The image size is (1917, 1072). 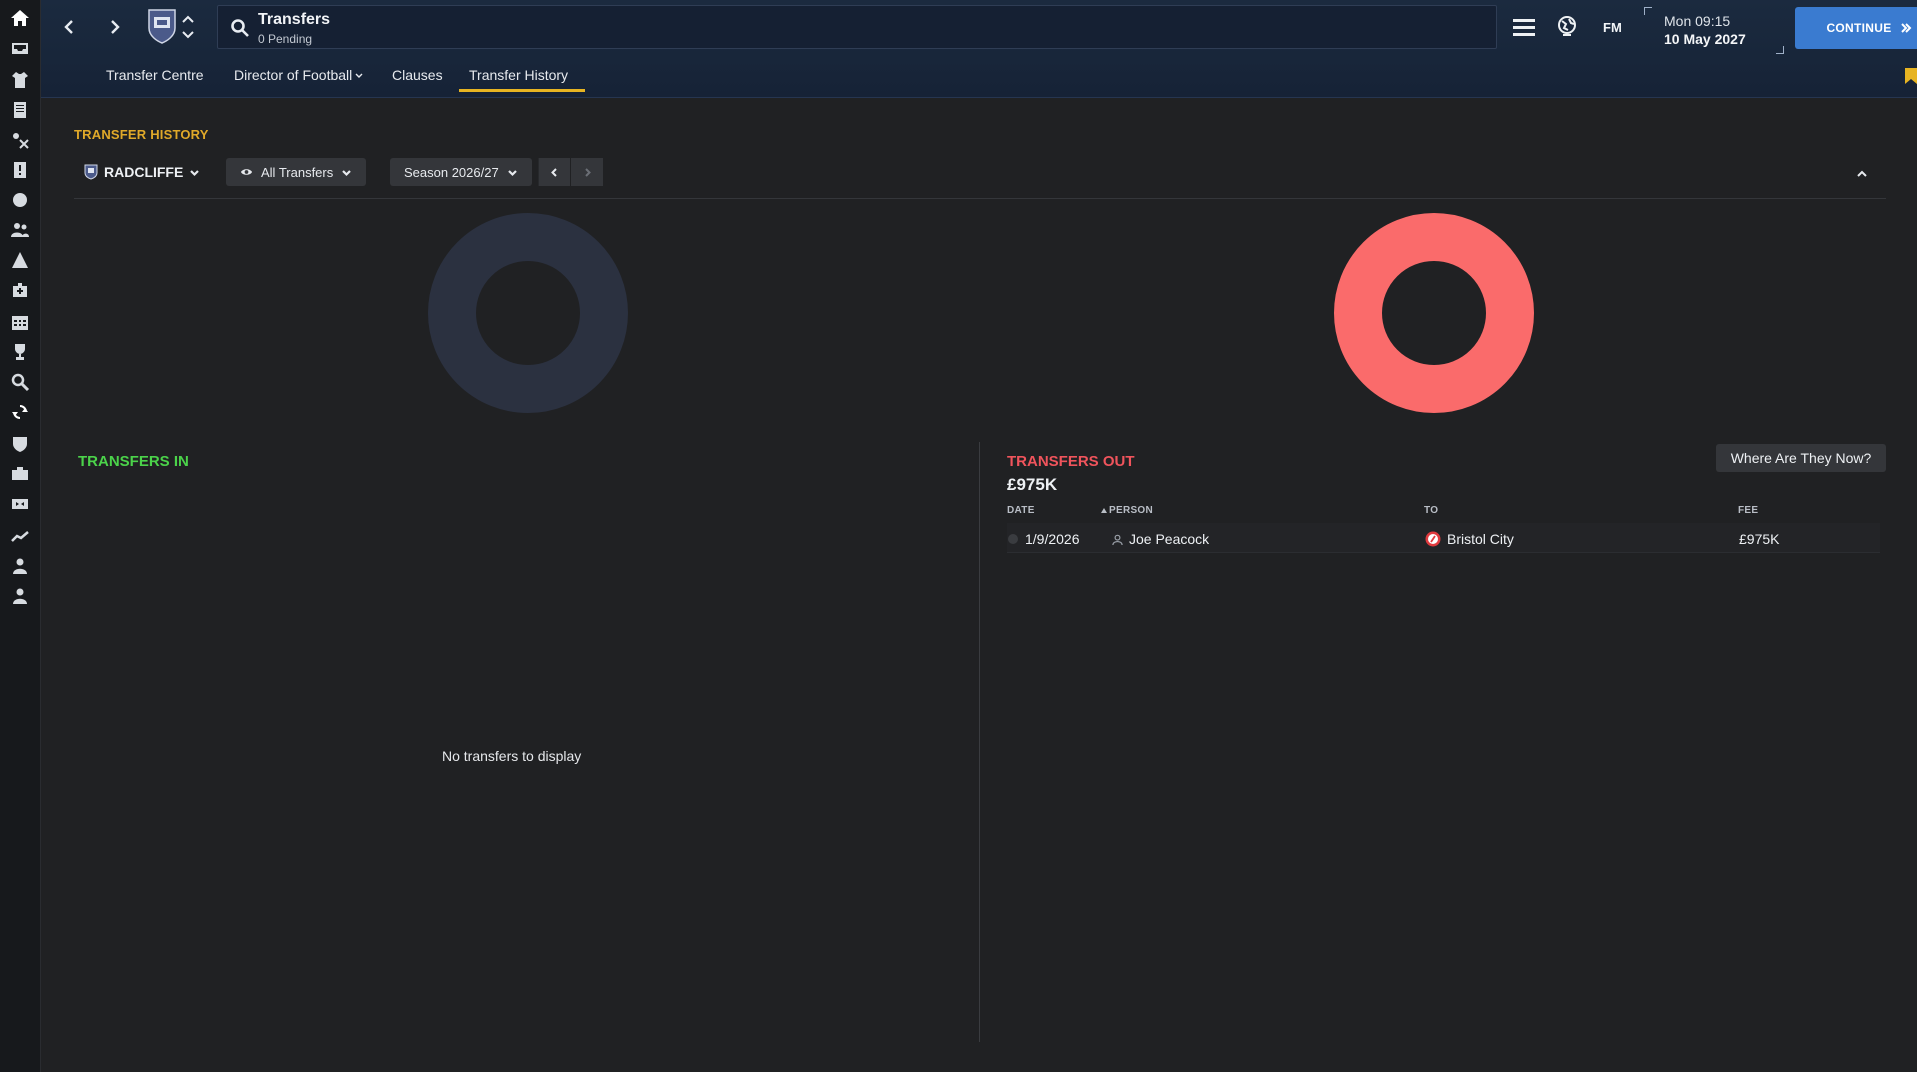 I want to click on game-date: Mon 09:15 10 May 2027, so click(x=1714, y=30).